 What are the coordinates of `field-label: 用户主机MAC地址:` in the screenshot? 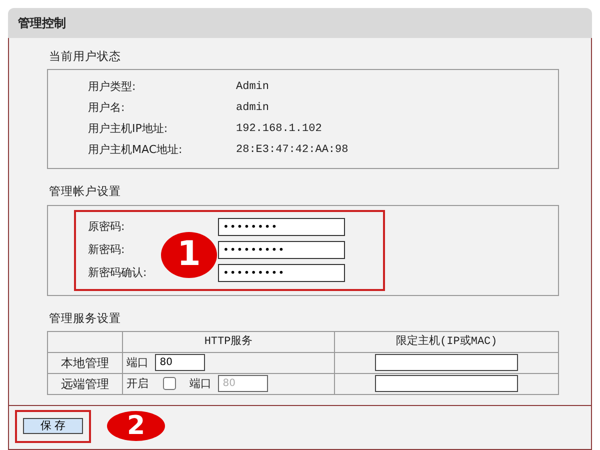 It's located at (135, 150).